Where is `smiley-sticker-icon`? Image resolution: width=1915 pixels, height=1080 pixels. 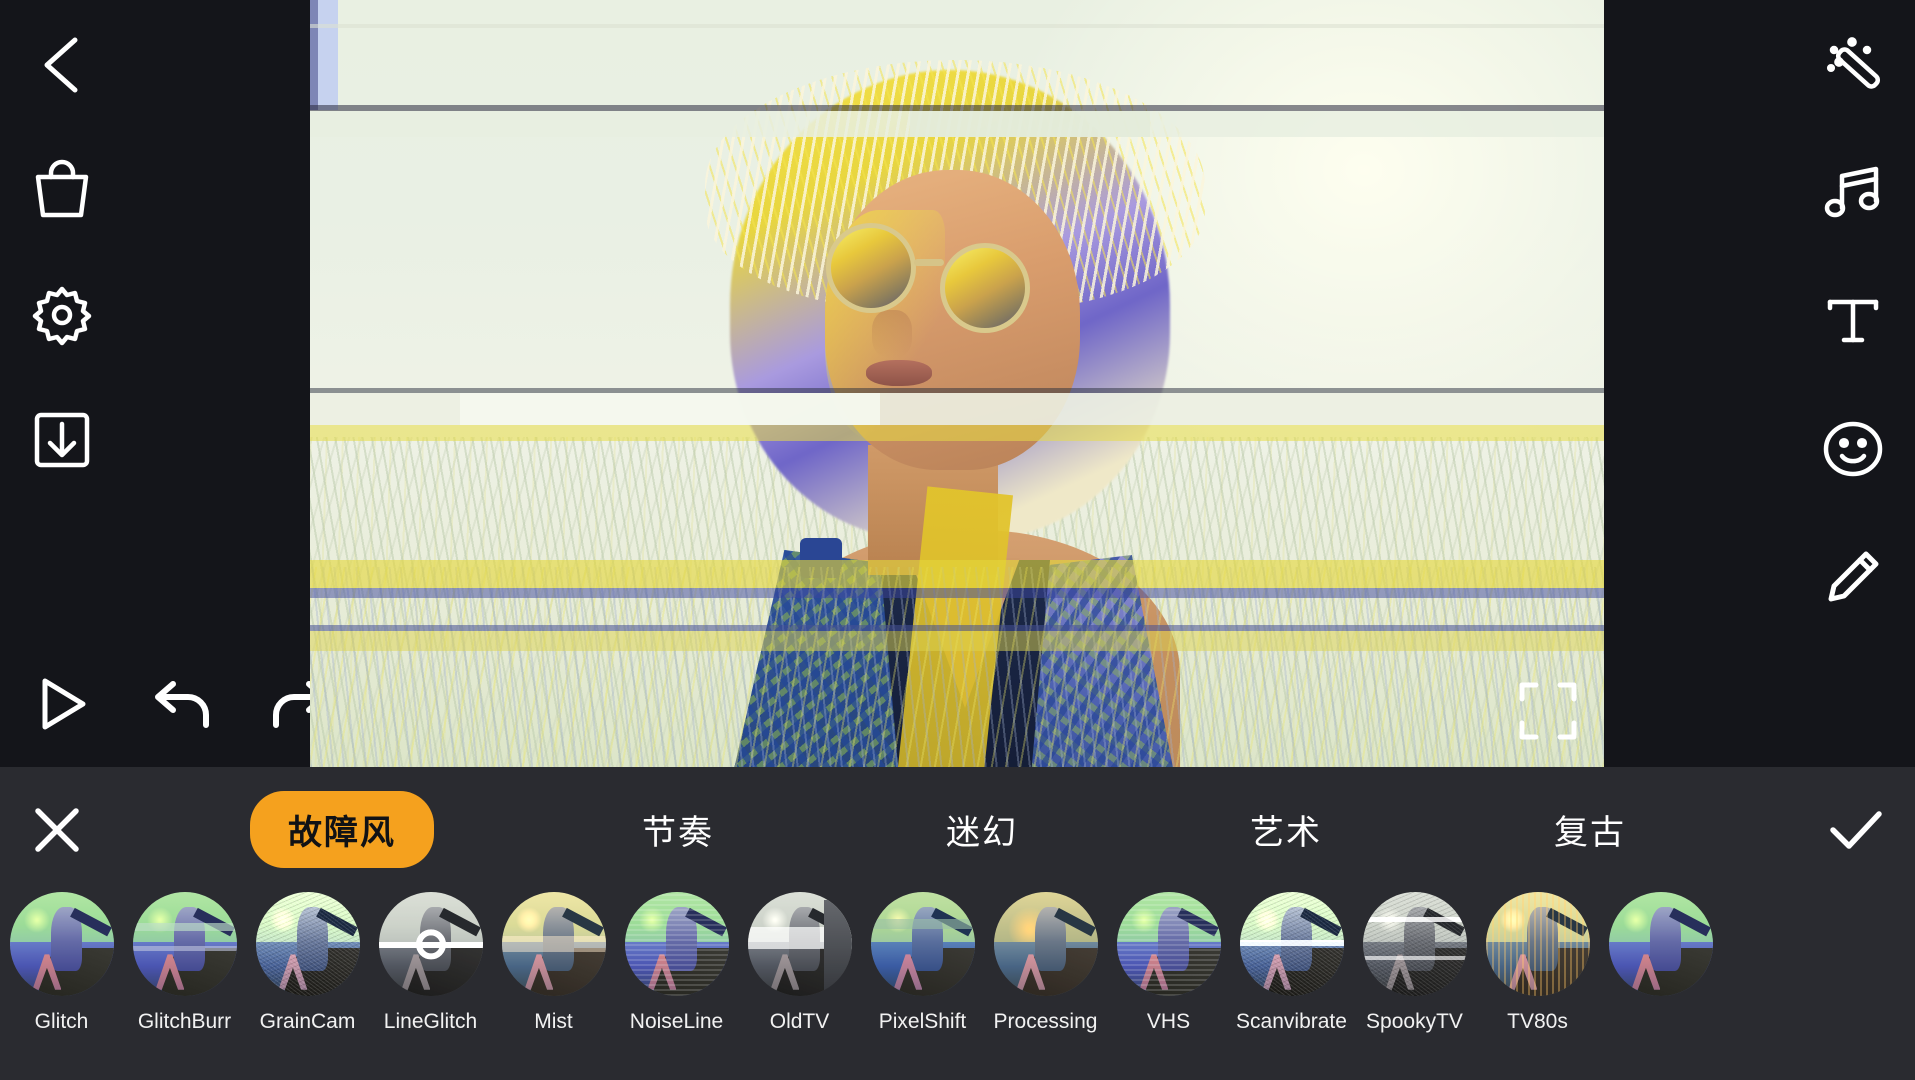
smiley-sticker-icon is located at coordinates (1853, 449).